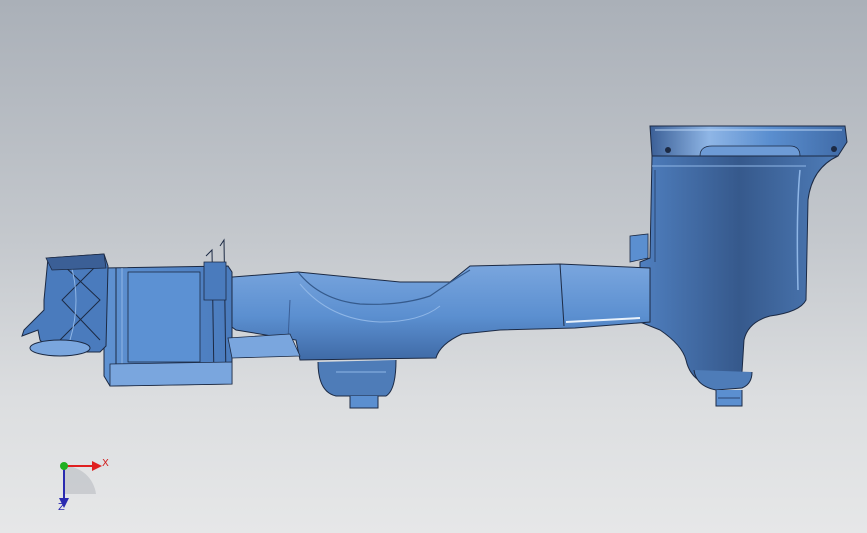 The height and width of the screenshot is (533, 867). What do you see at coordinates (738, 266) in the screenshot?
I see `right-tower` at bounding box center [738, 266].